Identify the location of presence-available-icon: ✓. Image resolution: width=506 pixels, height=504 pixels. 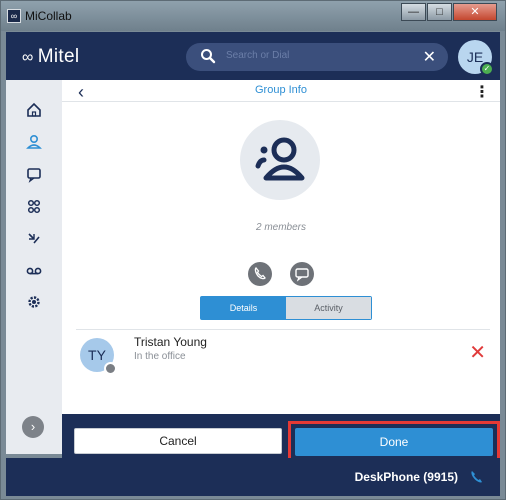
(487, 69).